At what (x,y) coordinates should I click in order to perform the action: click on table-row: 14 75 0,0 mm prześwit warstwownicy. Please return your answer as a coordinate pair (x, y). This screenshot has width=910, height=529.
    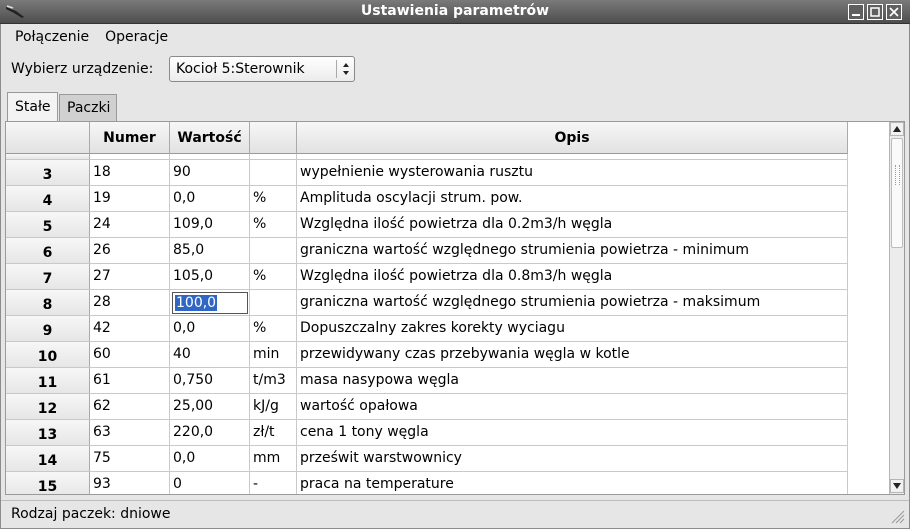
    Looking at the image, I should click on (427, 459).